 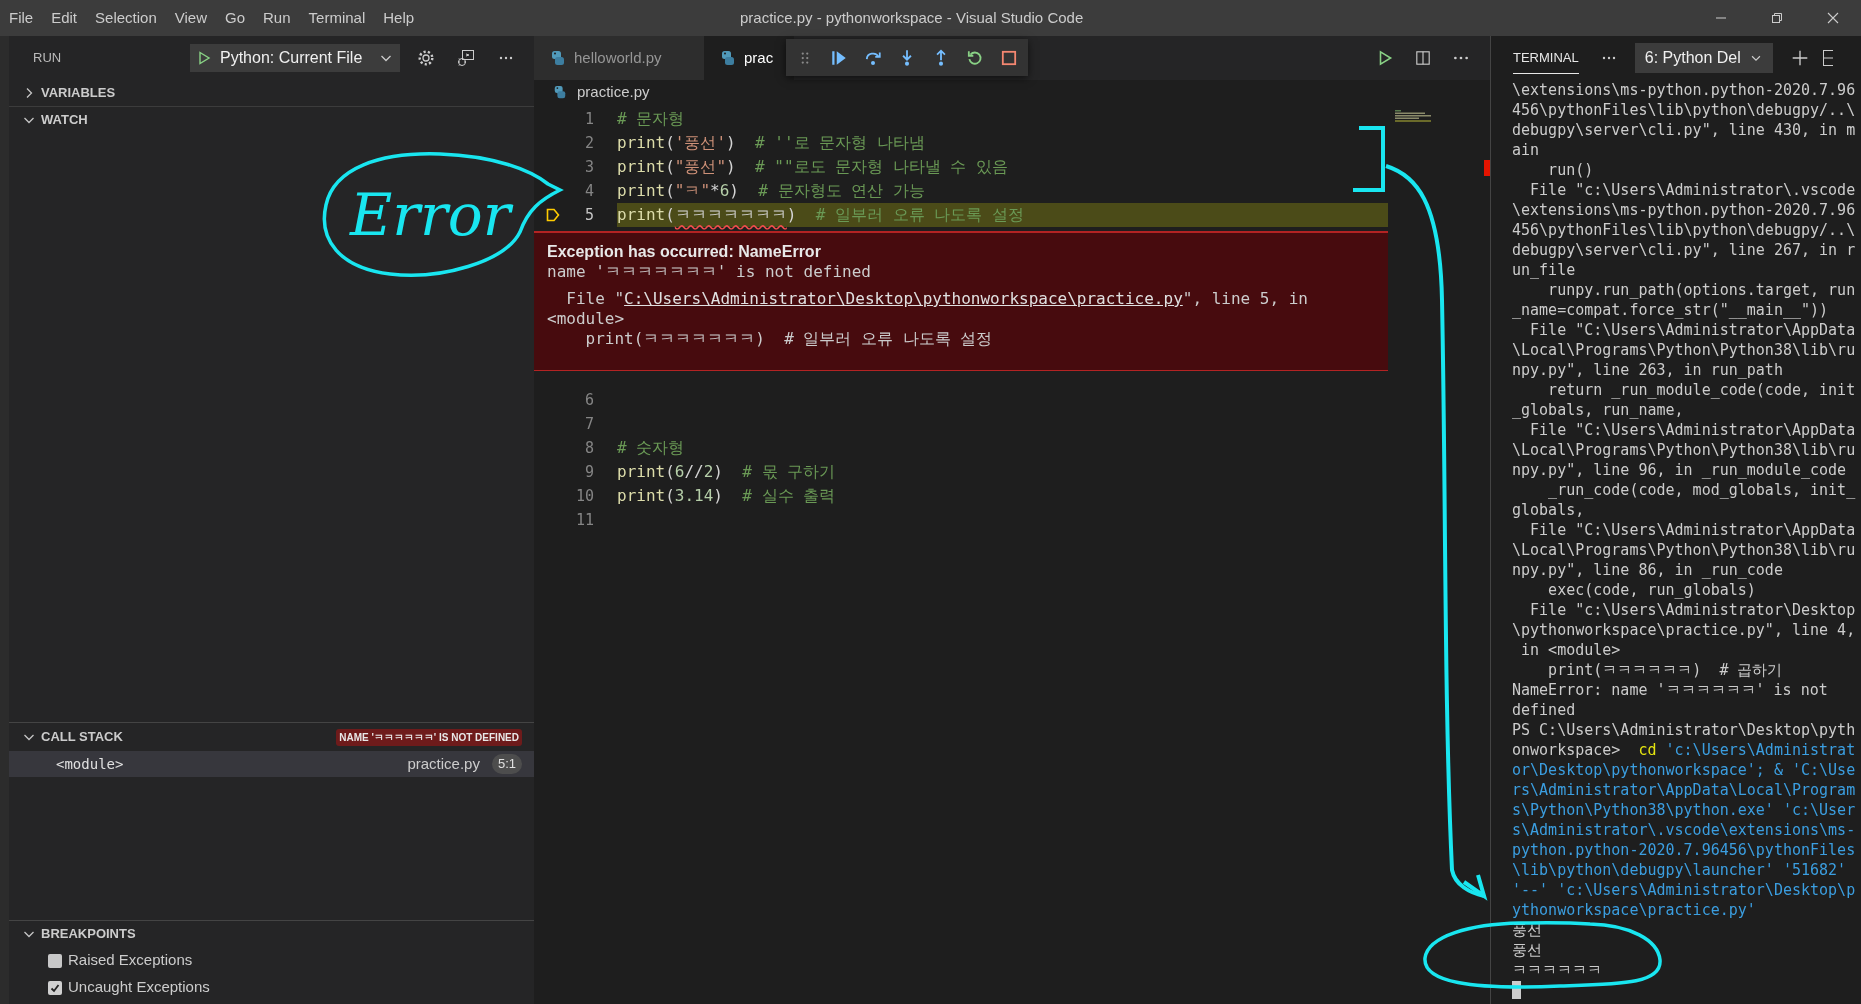 I want to click on terminal-line: npy.py", line 86, in _run_code, so click(x=1648, y=570).